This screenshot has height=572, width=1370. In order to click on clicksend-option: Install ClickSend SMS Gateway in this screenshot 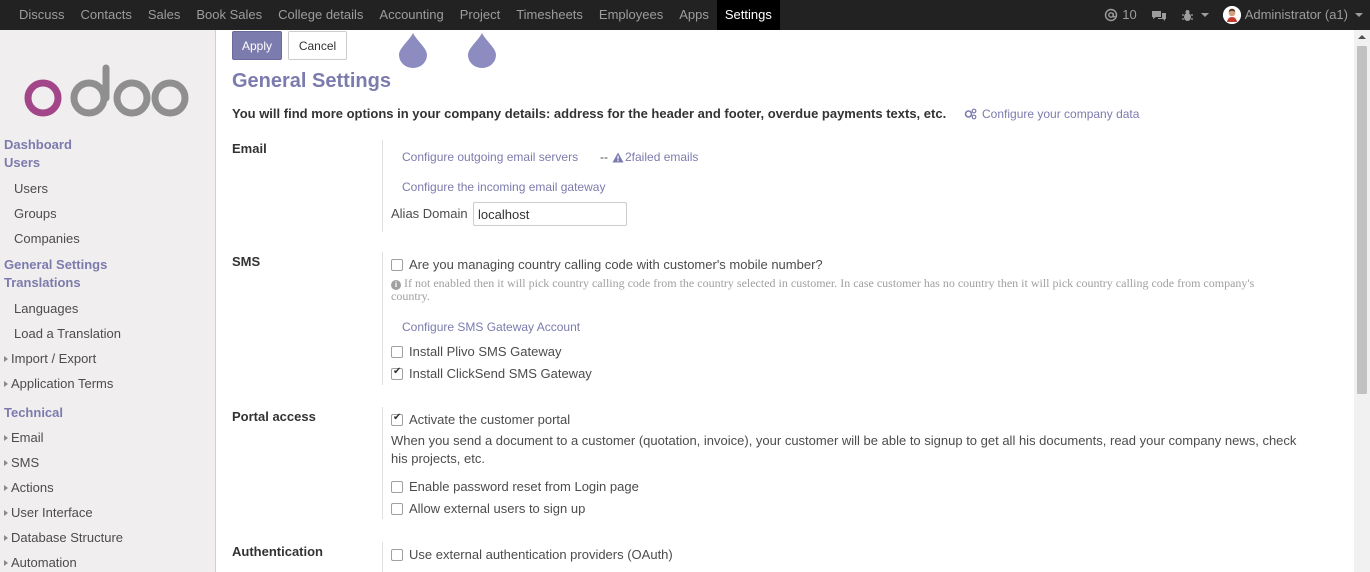, I will do `click(491, 373)`.